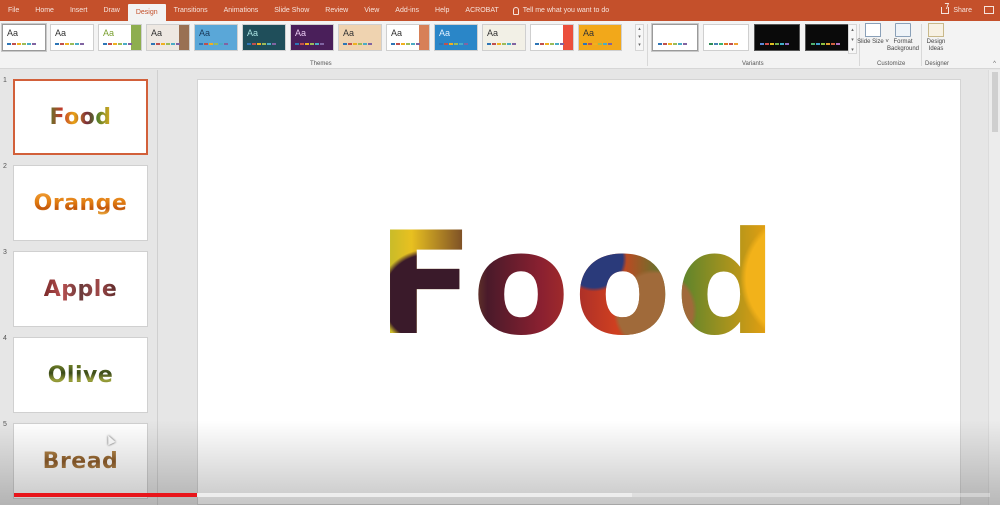 This screenshot has height=505, width=1000. Describe the element at coordinates (371, 10) in the screenshot. I see `tab-view: View` at that location.